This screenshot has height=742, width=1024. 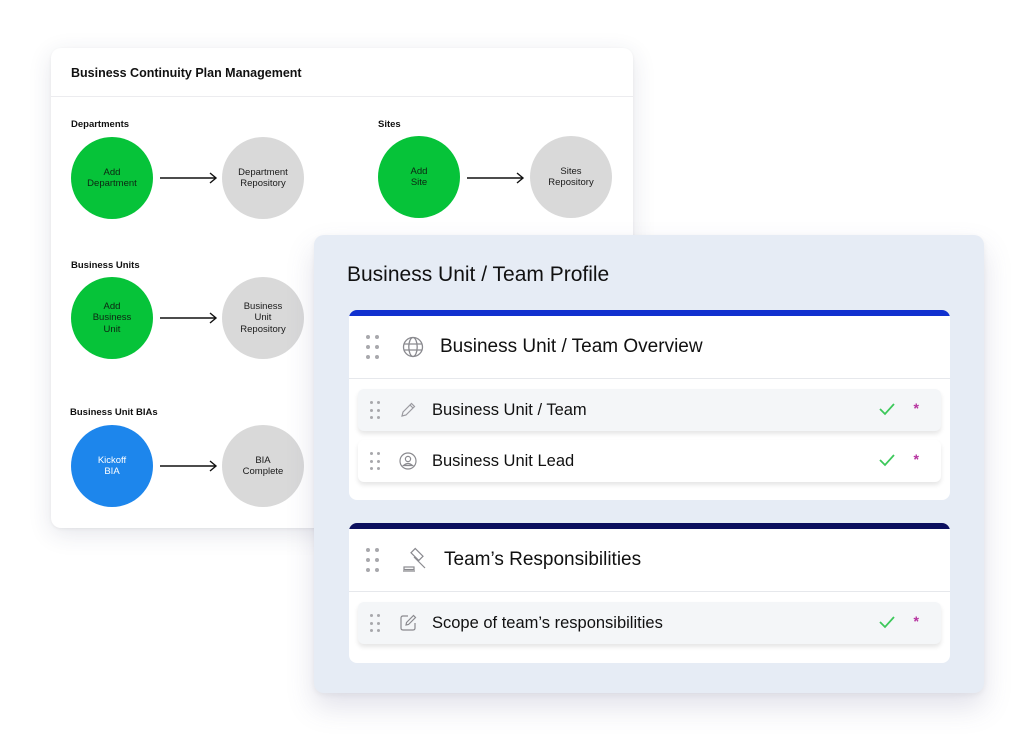 What do you see at coordinates (100, 124) in the screenshot?
I see `group-label-departments: Departments` at bounding box center [100, 124].